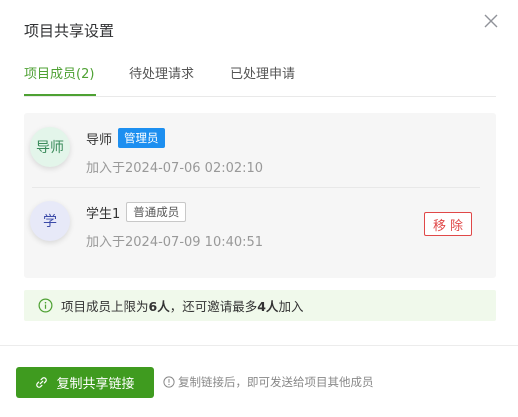 This screenshot has width=518, height=417. I want to click on tab-processed-applications: 已处理申请, so click(262, 75).